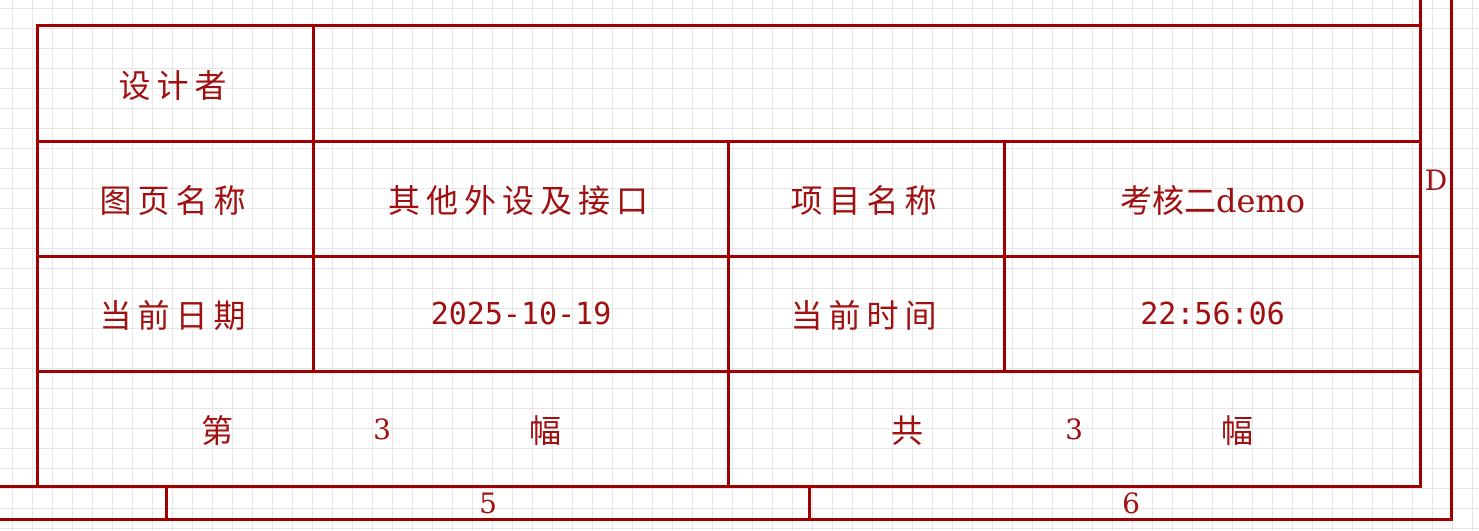 Image resolution: width=1479 pixels, height=531 pixels. Describe the element at coordinates (809, 503) in the screenshot. I see `zone-tick-right` at that location.